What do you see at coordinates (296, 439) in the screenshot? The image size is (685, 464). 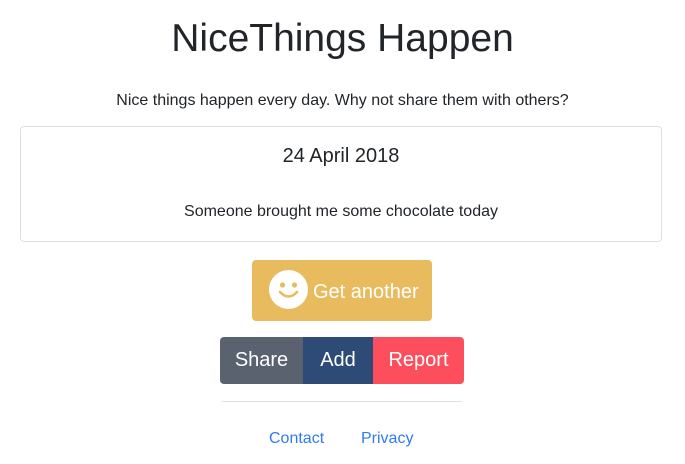 I see `contact-link: Contact` at bounding box center [296, 439].